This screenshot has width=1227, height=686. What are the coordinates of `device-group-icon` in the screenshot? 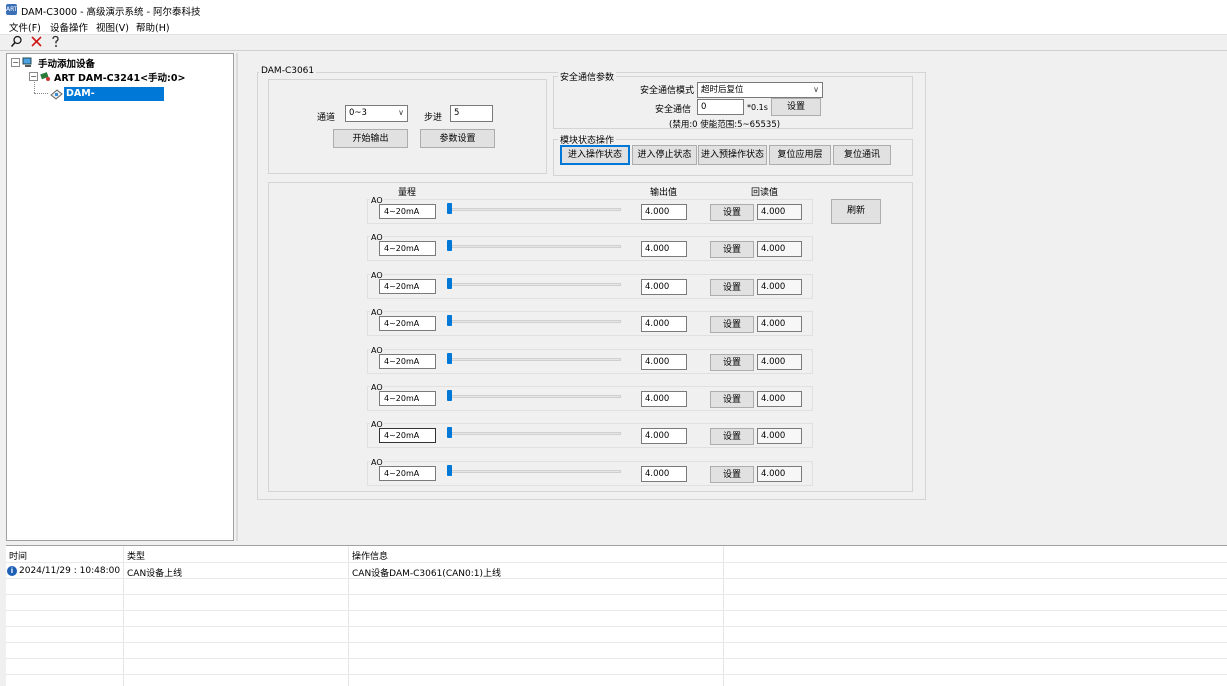 It's located at (28, 62).